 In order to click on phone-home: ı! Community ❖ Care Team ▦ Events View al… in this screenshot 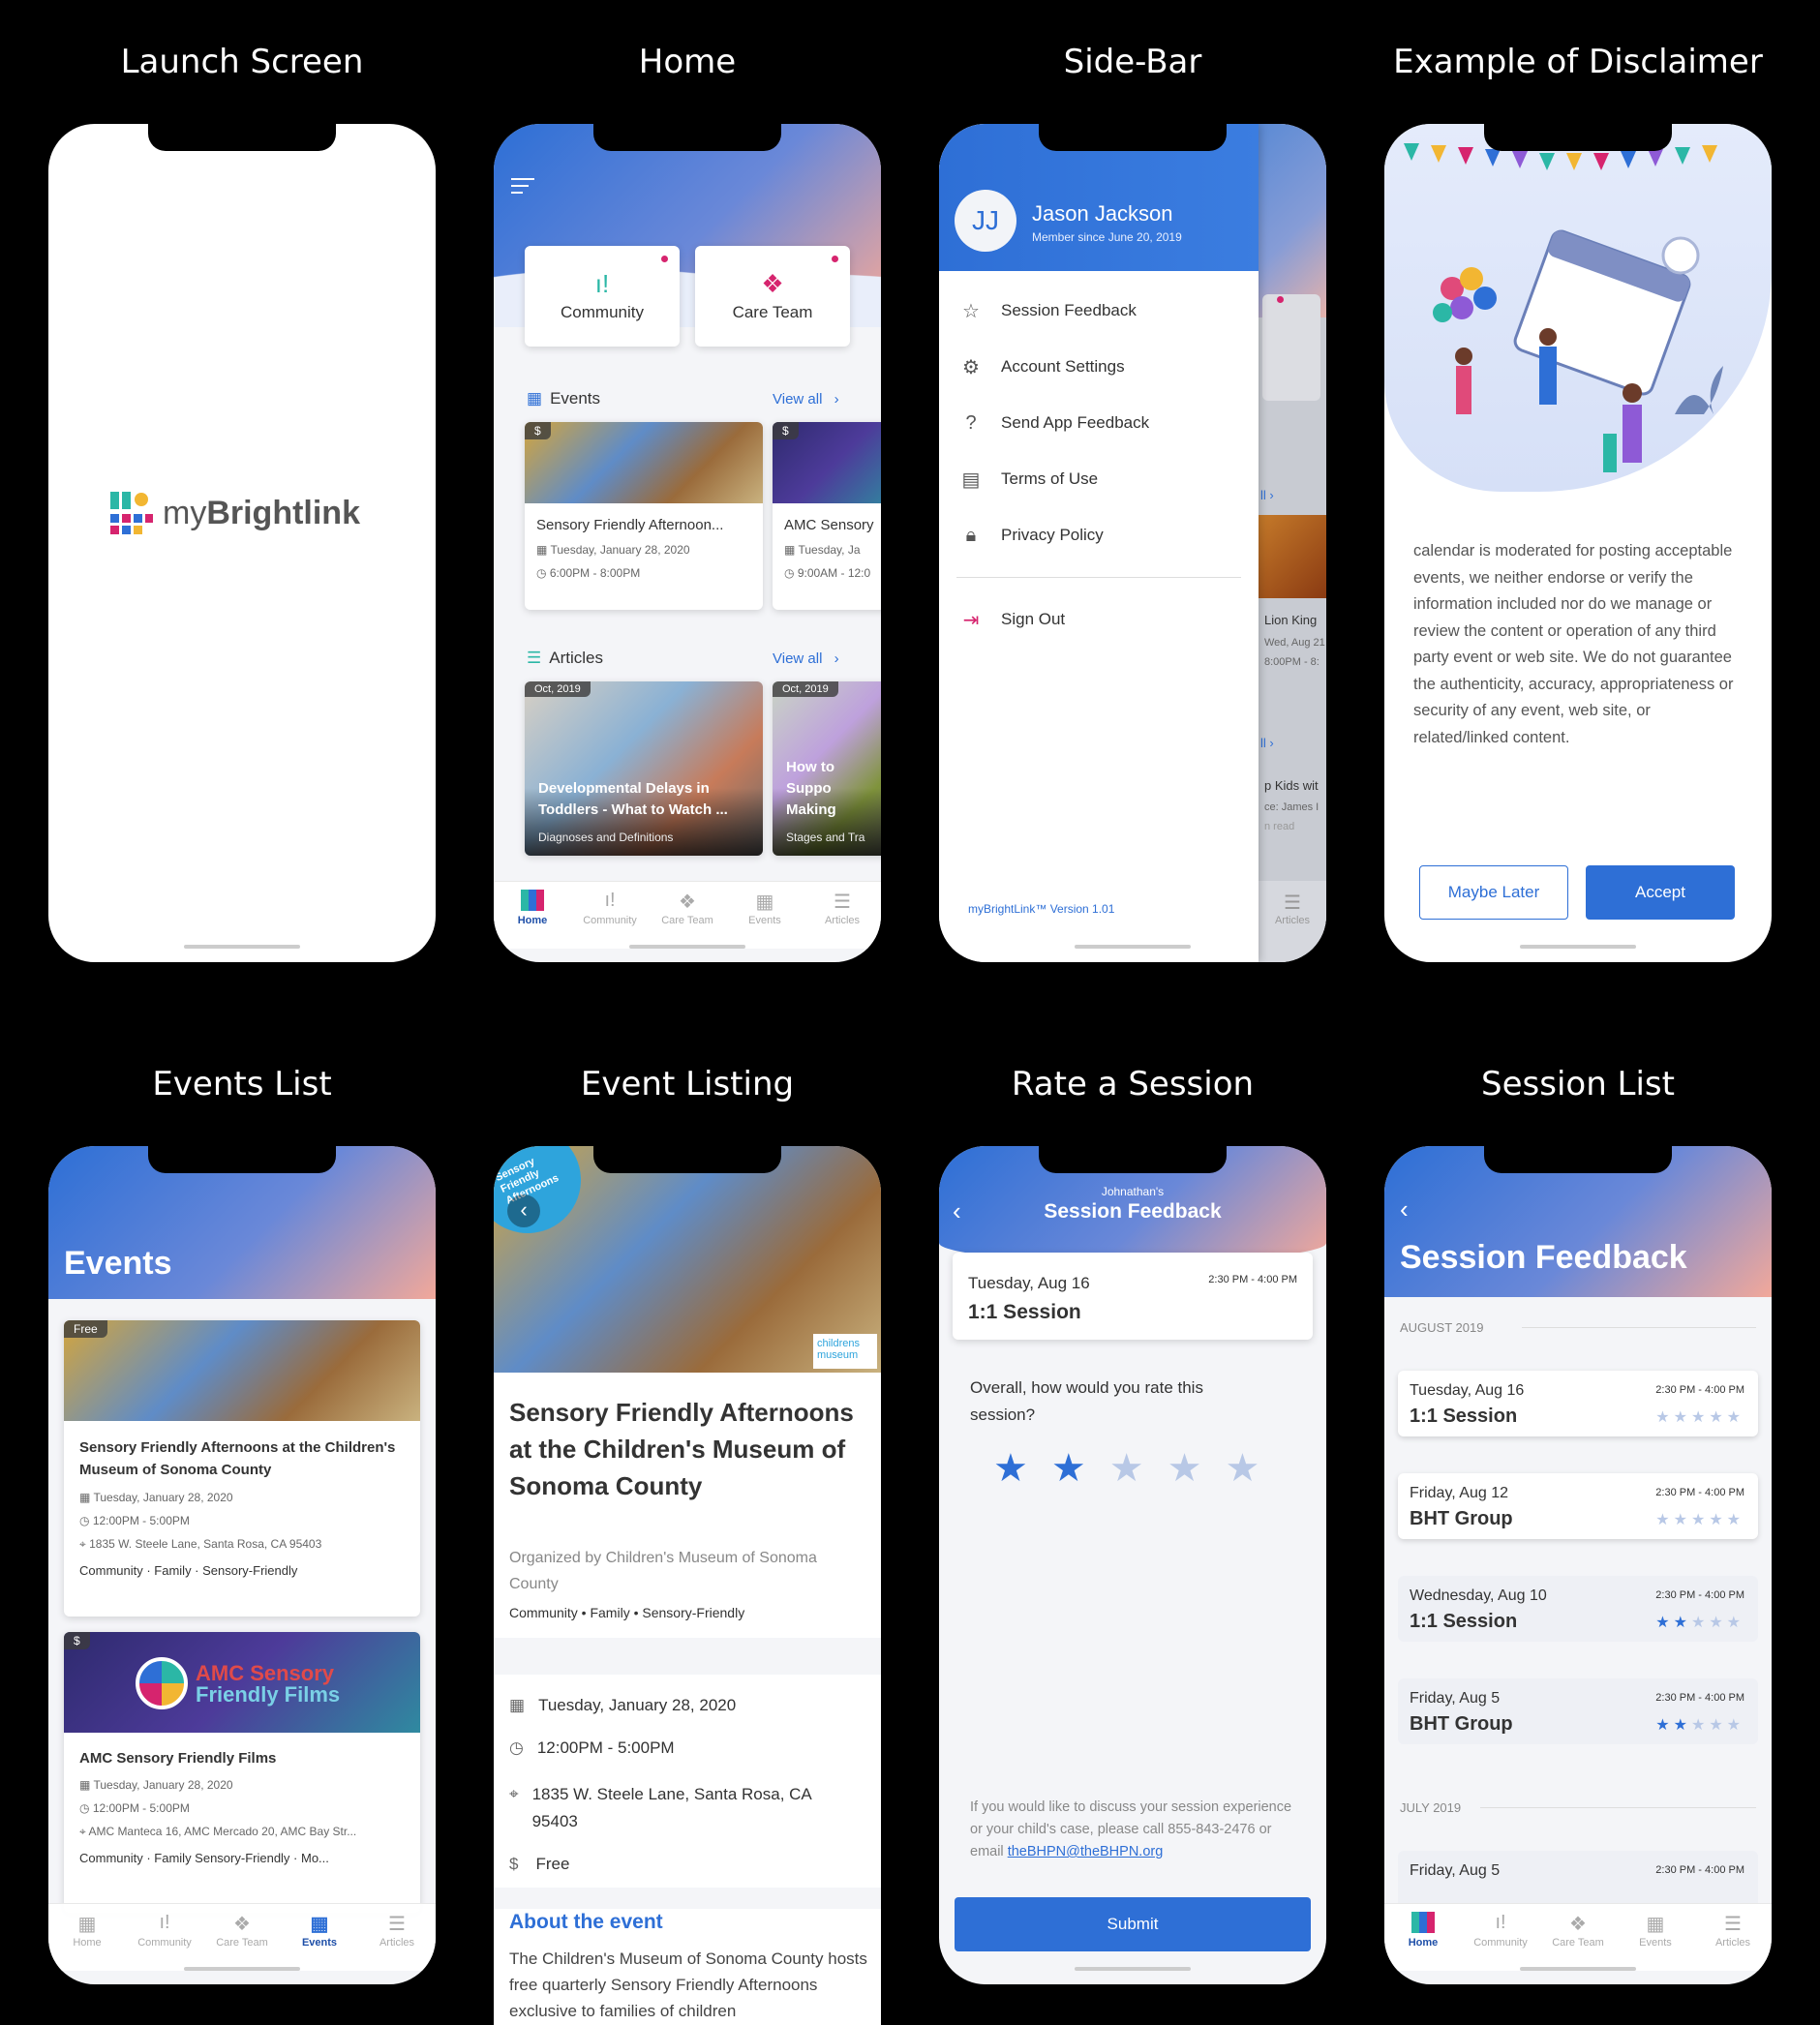, I will do `click(688, 543)`.